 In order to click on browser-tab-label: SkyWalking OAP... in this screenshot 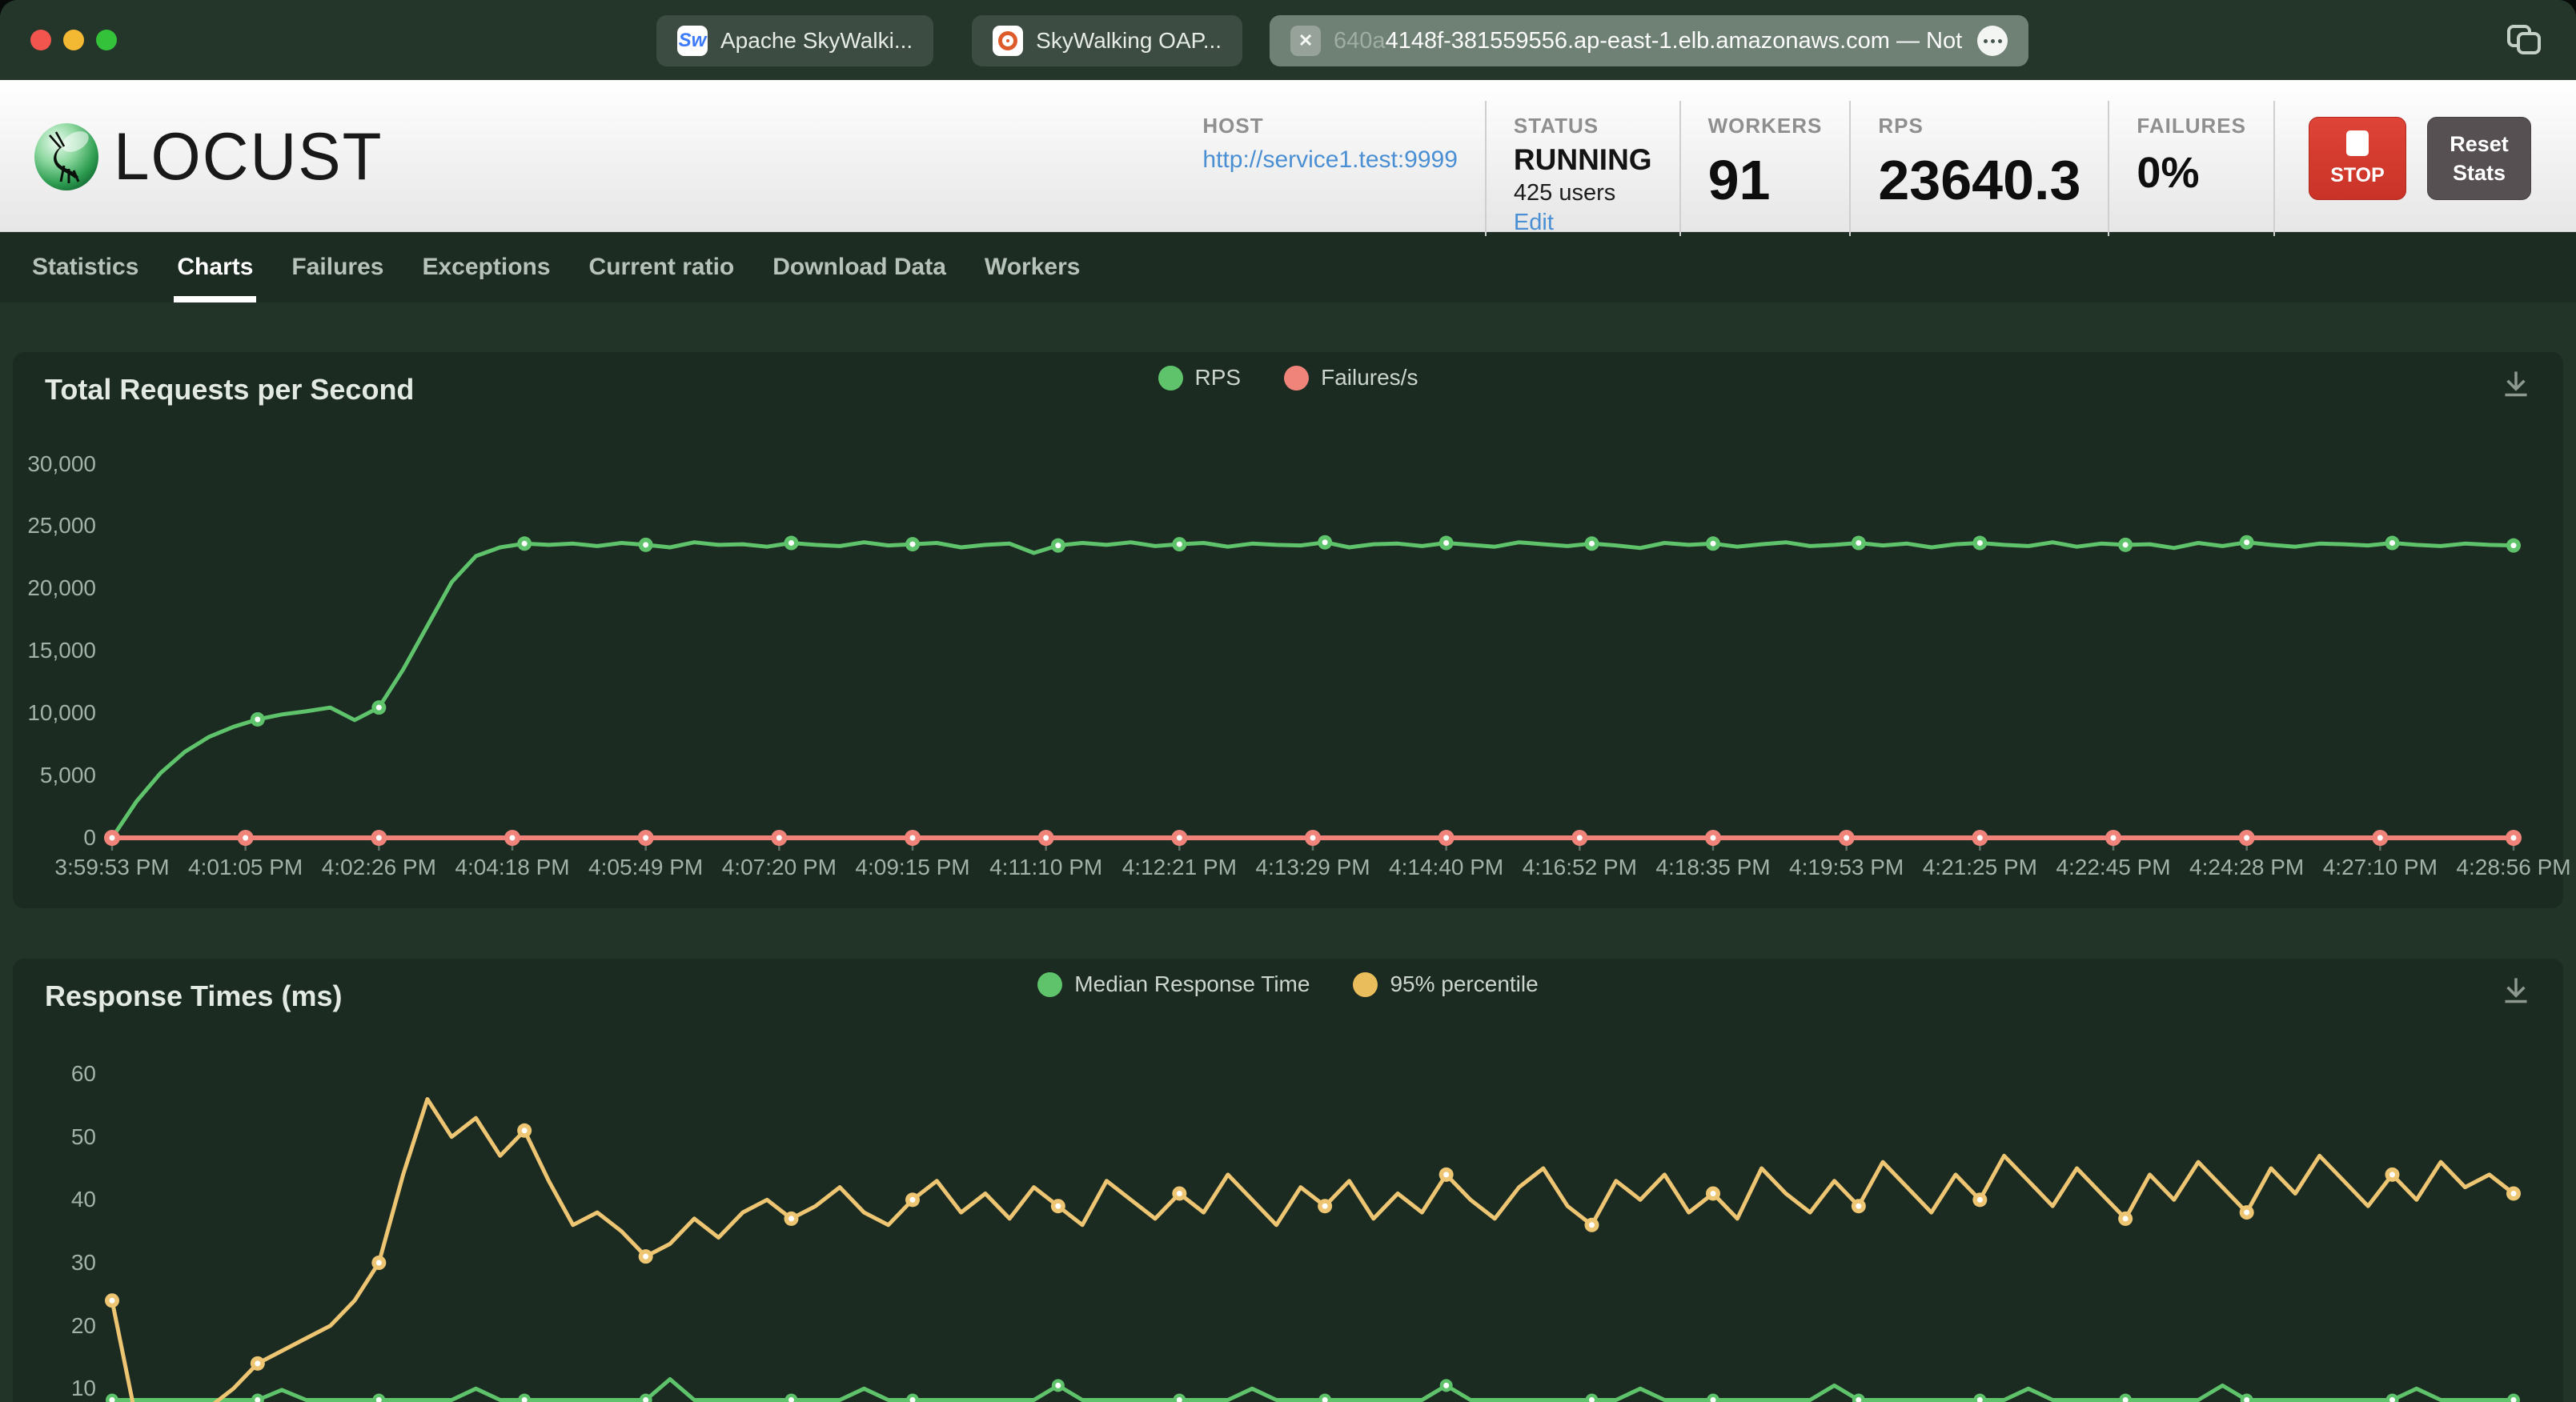, I will do `click(1129, 41)`.